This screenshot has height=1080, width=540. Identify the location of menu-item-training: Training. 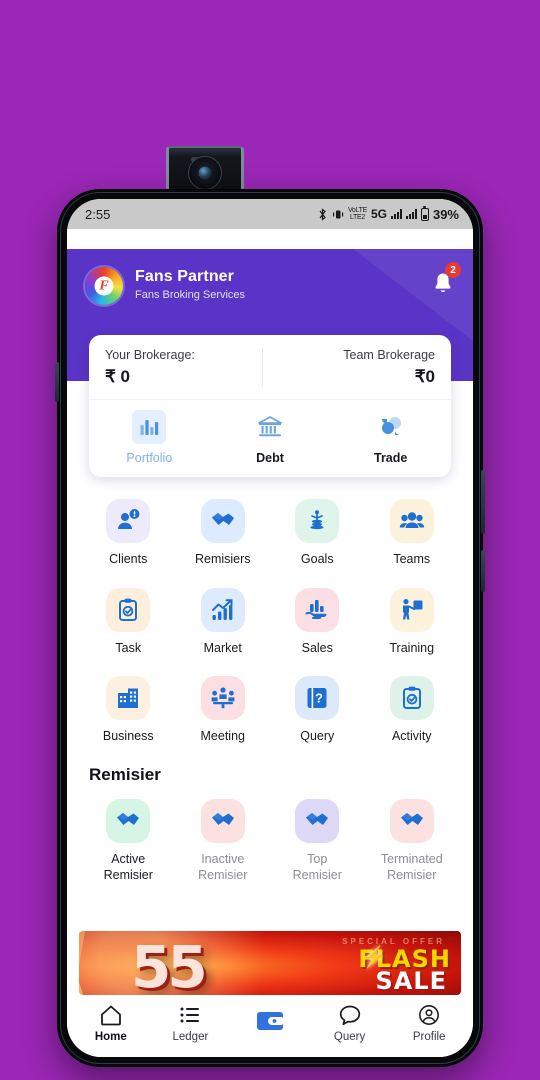
(412, 621).